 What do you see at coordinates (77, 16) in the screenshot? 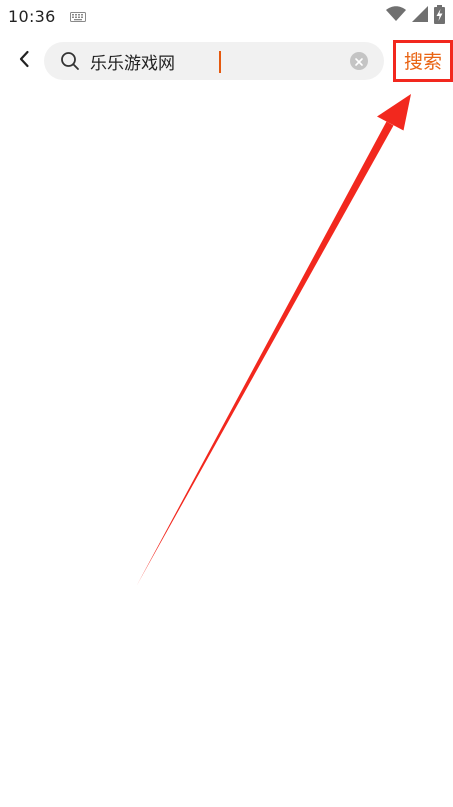
I see `keyboard-icon` at bounding box center [77, 16].